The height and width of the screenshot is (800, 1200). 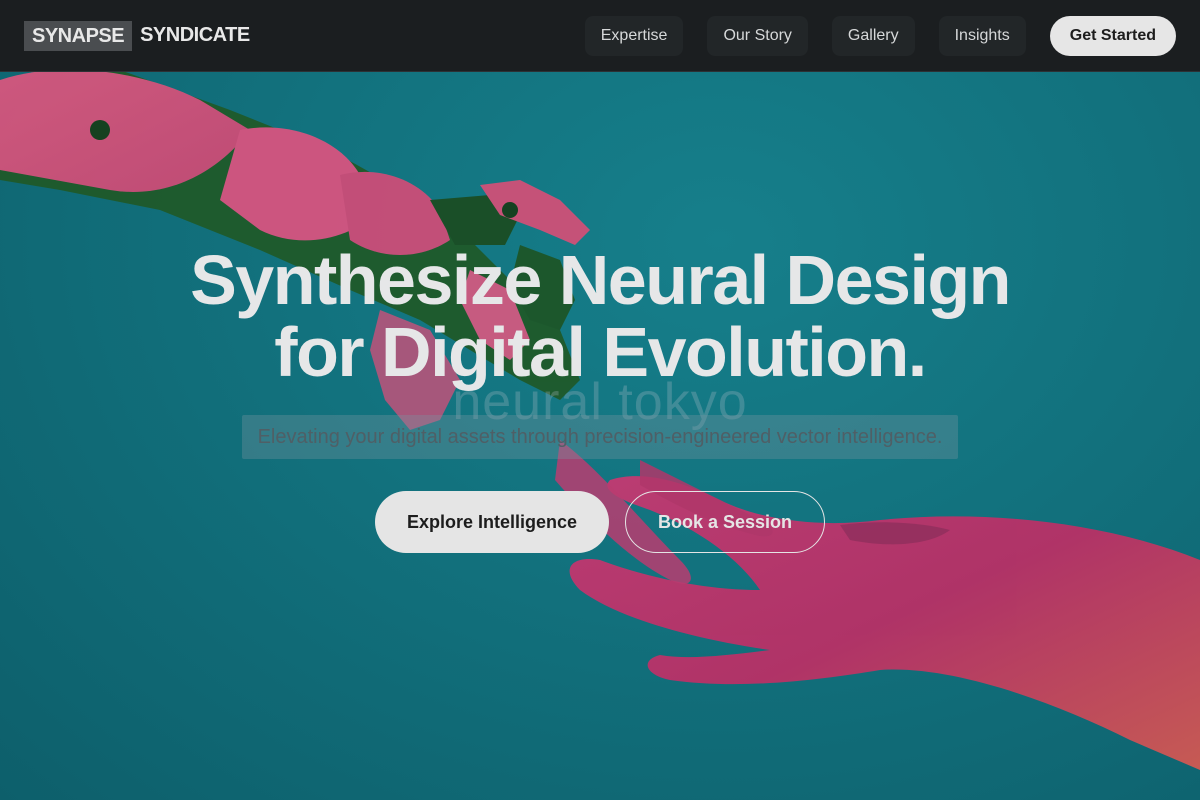 I want to click on nav-item-expertise: Expertise, so click(x=634, y=35).